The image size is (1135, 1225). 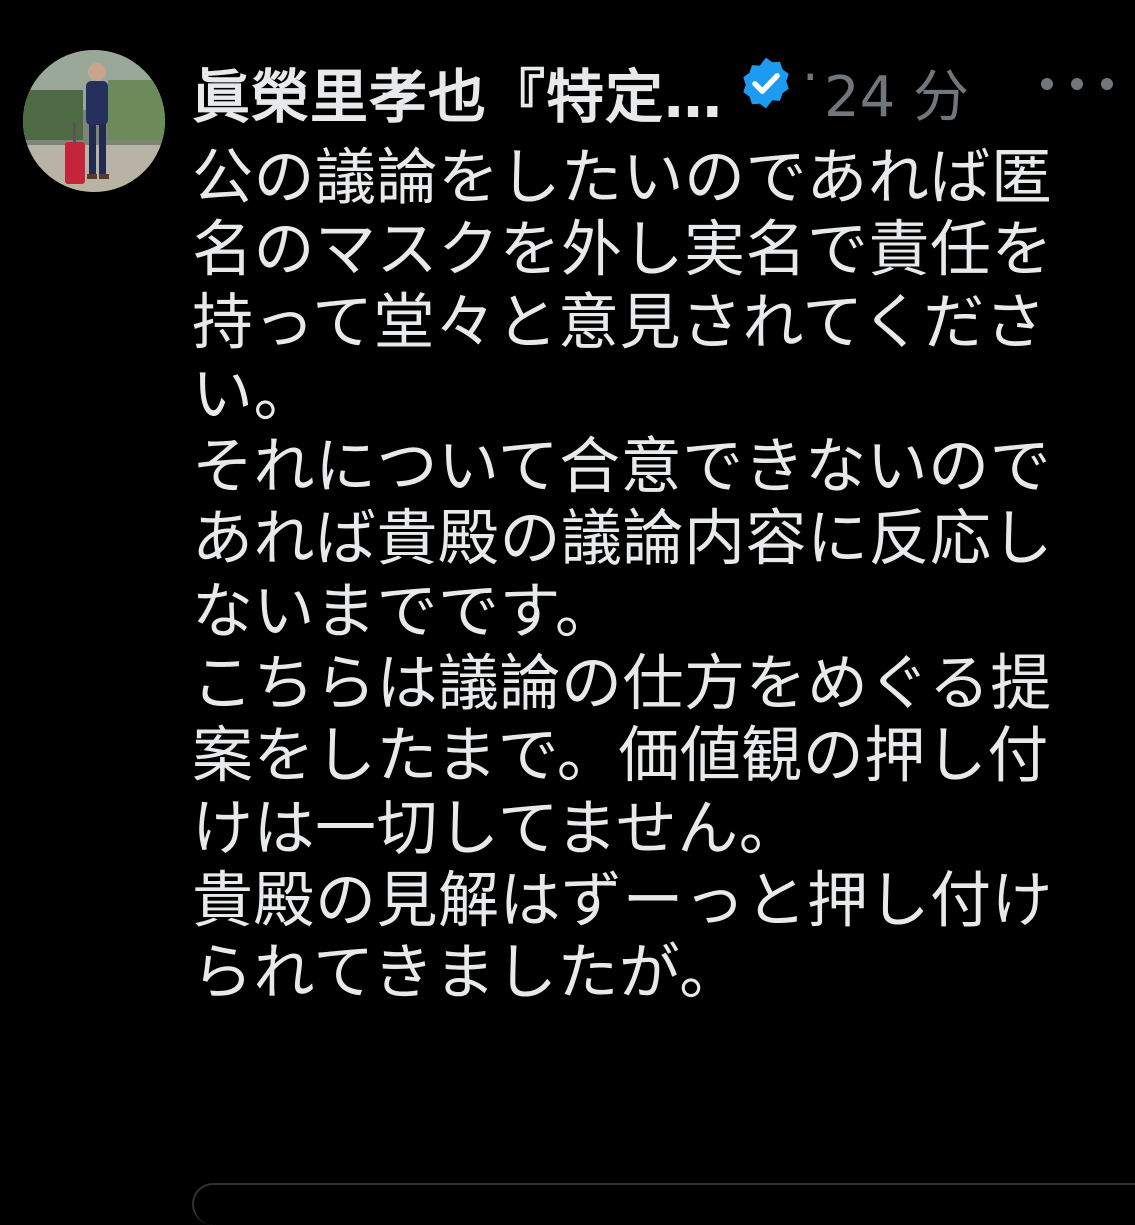 I want to click on more-options-icon, so click(x=1077, y=84).